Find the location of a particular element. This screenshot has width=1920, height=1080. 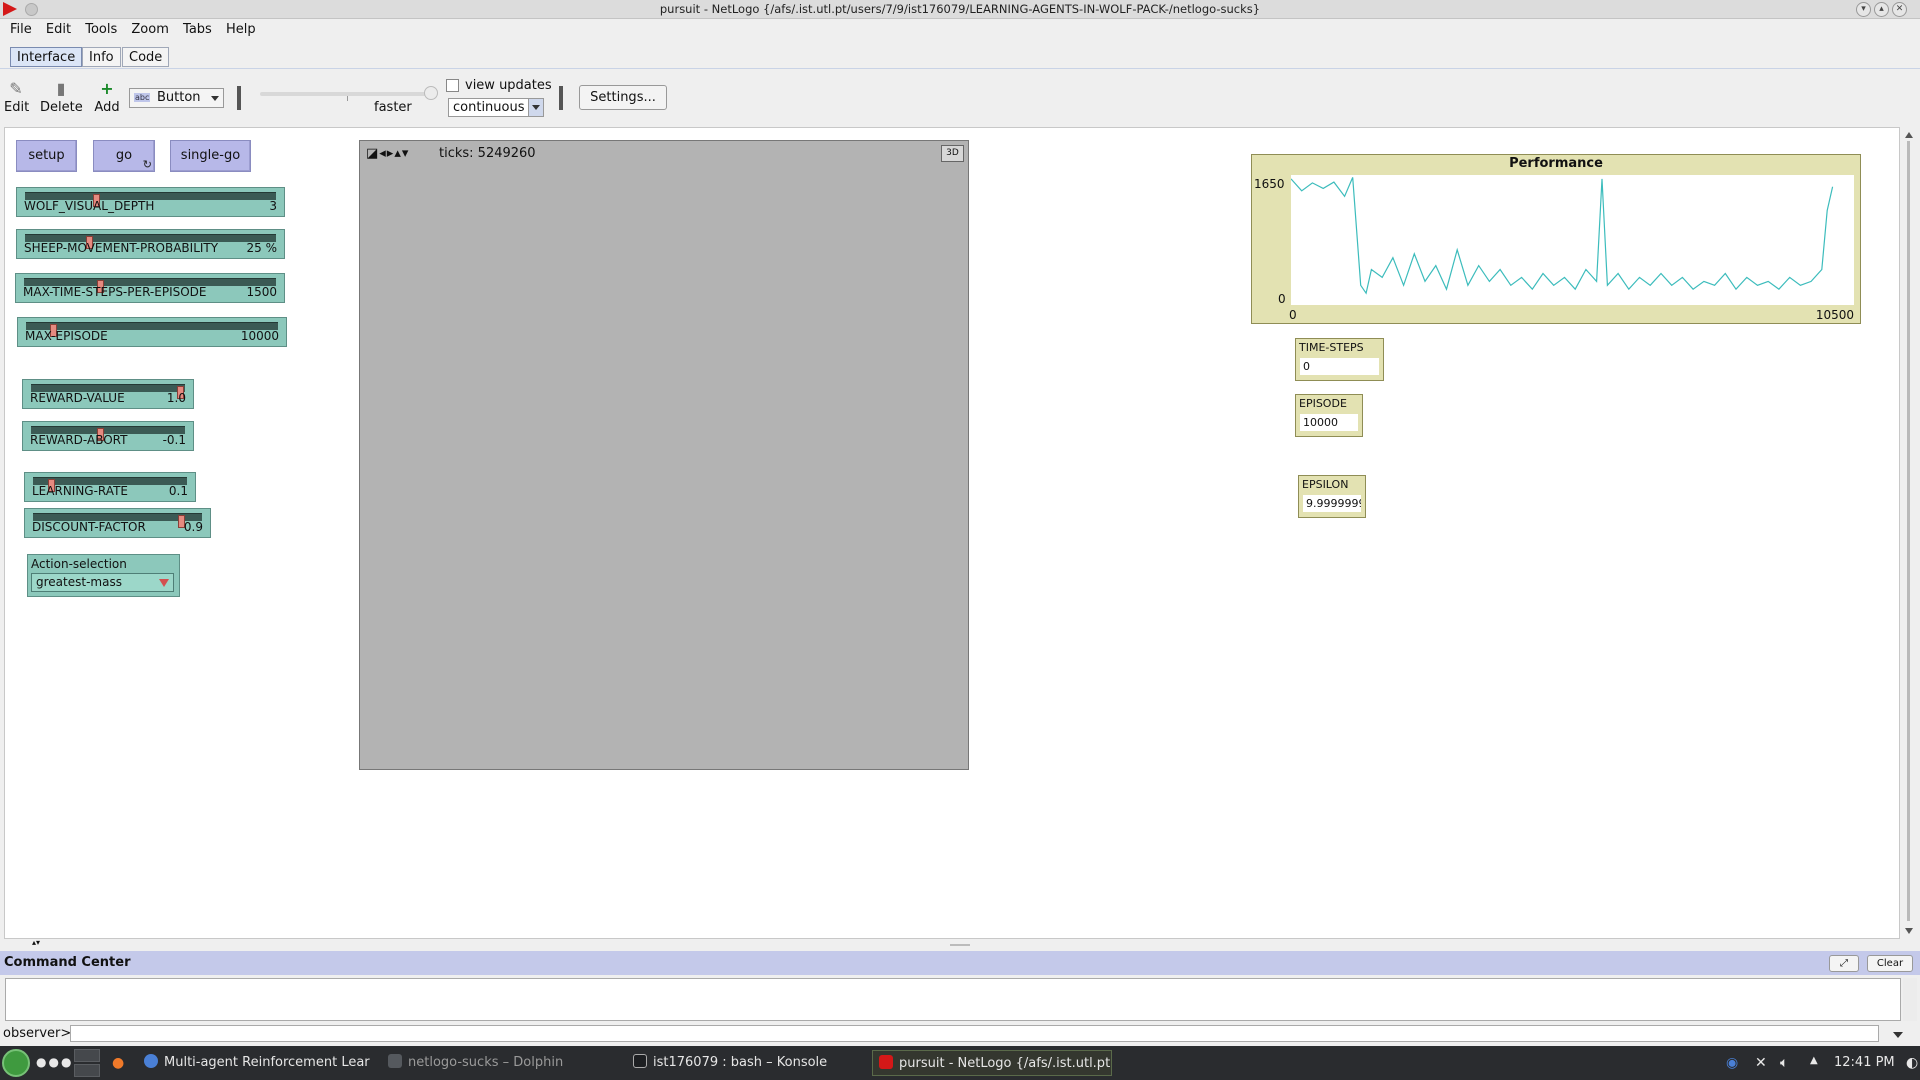

dropdown-arrow-icon is located at coordinates (164, 583).